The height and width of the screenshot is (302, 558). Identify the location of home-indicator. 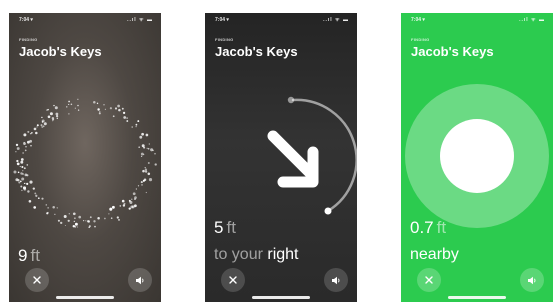
(281, 297).